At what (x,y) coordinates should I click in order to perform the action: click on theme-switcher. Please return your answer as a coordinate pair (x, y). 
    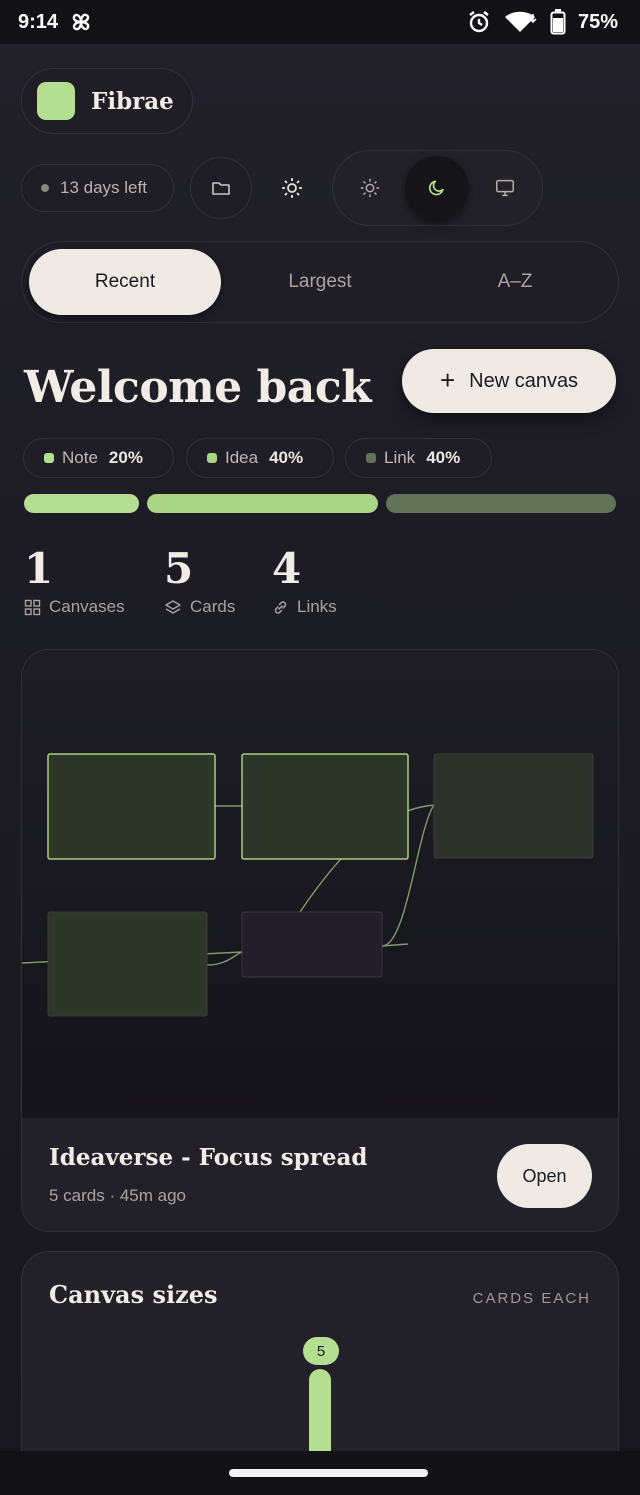
    Looking at the image, I should click on (437, 188).